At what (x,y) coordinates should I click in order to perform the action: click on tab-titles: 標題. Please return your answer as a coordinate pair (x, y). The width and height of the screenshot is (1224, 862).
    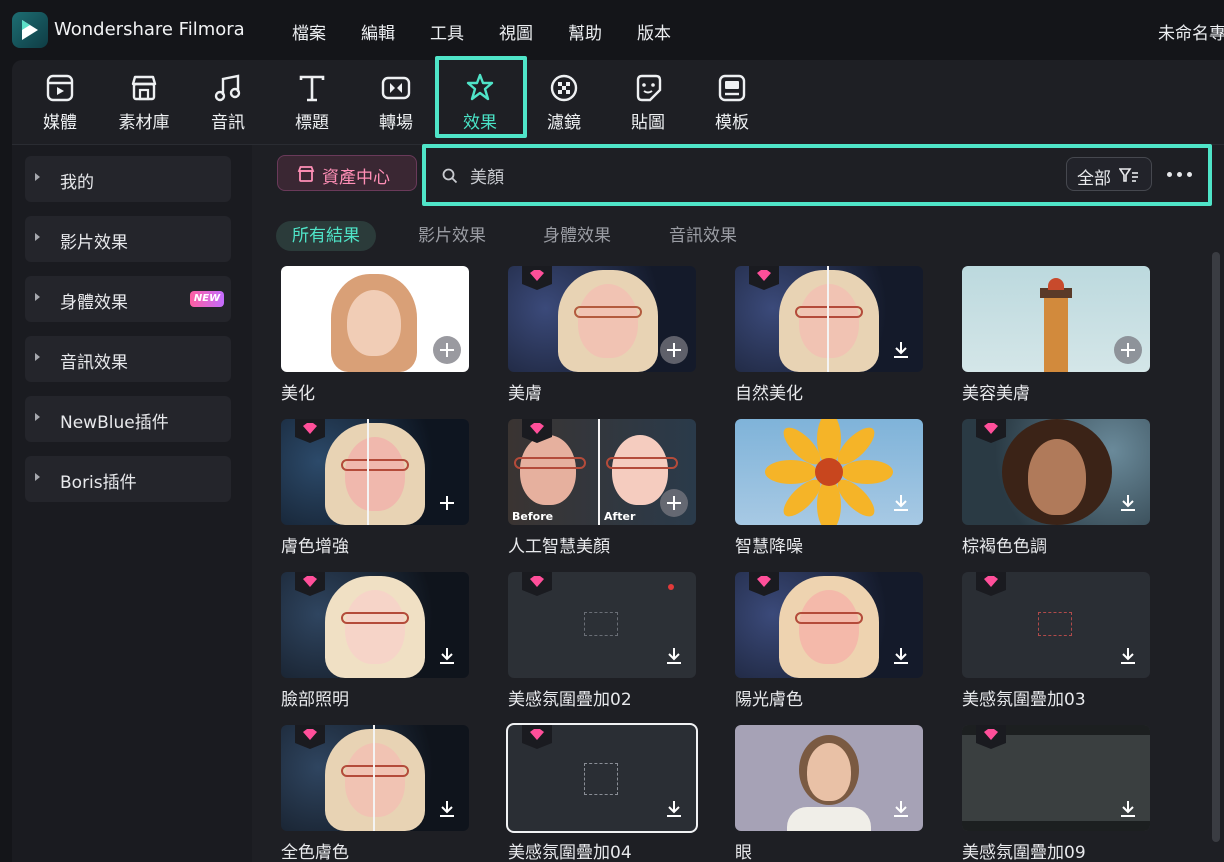
    Looking at the image, I should click on (312, 104).